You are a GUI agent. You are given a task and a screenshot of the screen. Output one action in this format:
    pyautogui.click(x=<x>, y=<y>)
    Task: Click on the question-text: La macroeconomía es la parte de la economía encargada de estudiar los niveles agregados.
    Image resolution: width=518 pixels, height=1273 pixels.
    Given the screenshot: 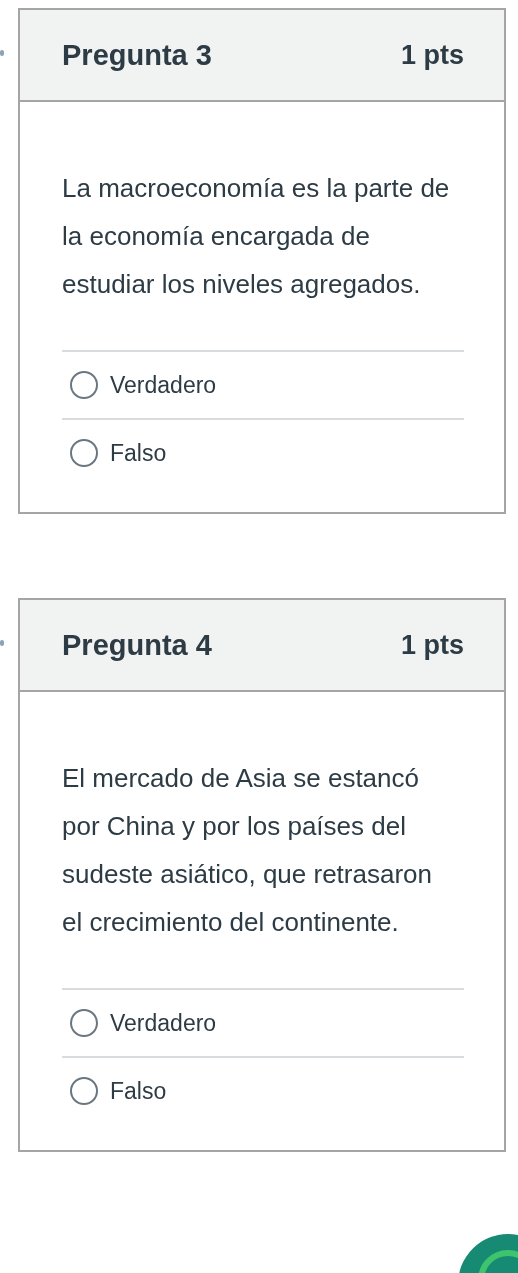 What is the action you would take?
    pyautogui.click(x=256, y=236)
    